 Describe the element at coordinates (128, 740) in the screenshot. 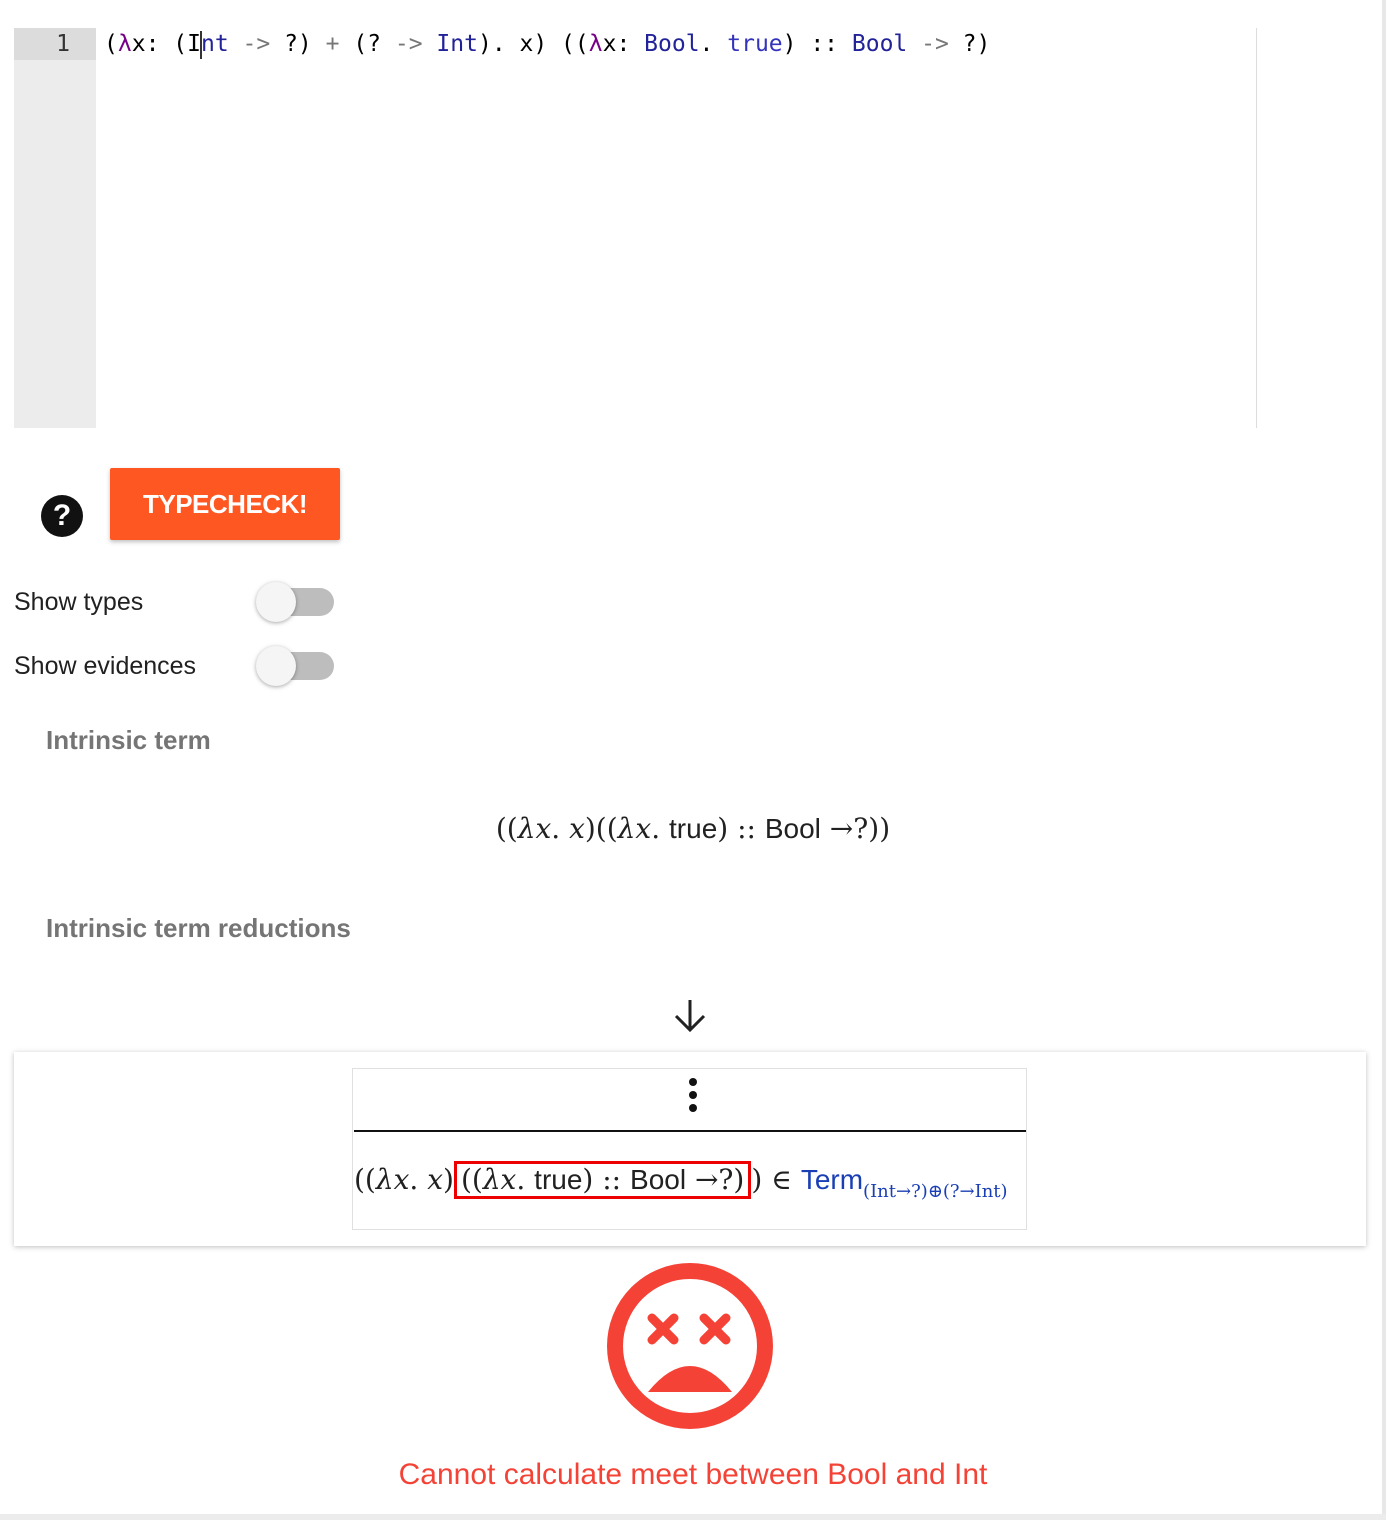

I see `intrinsic-term-heading: Intrinsic term` at that location.